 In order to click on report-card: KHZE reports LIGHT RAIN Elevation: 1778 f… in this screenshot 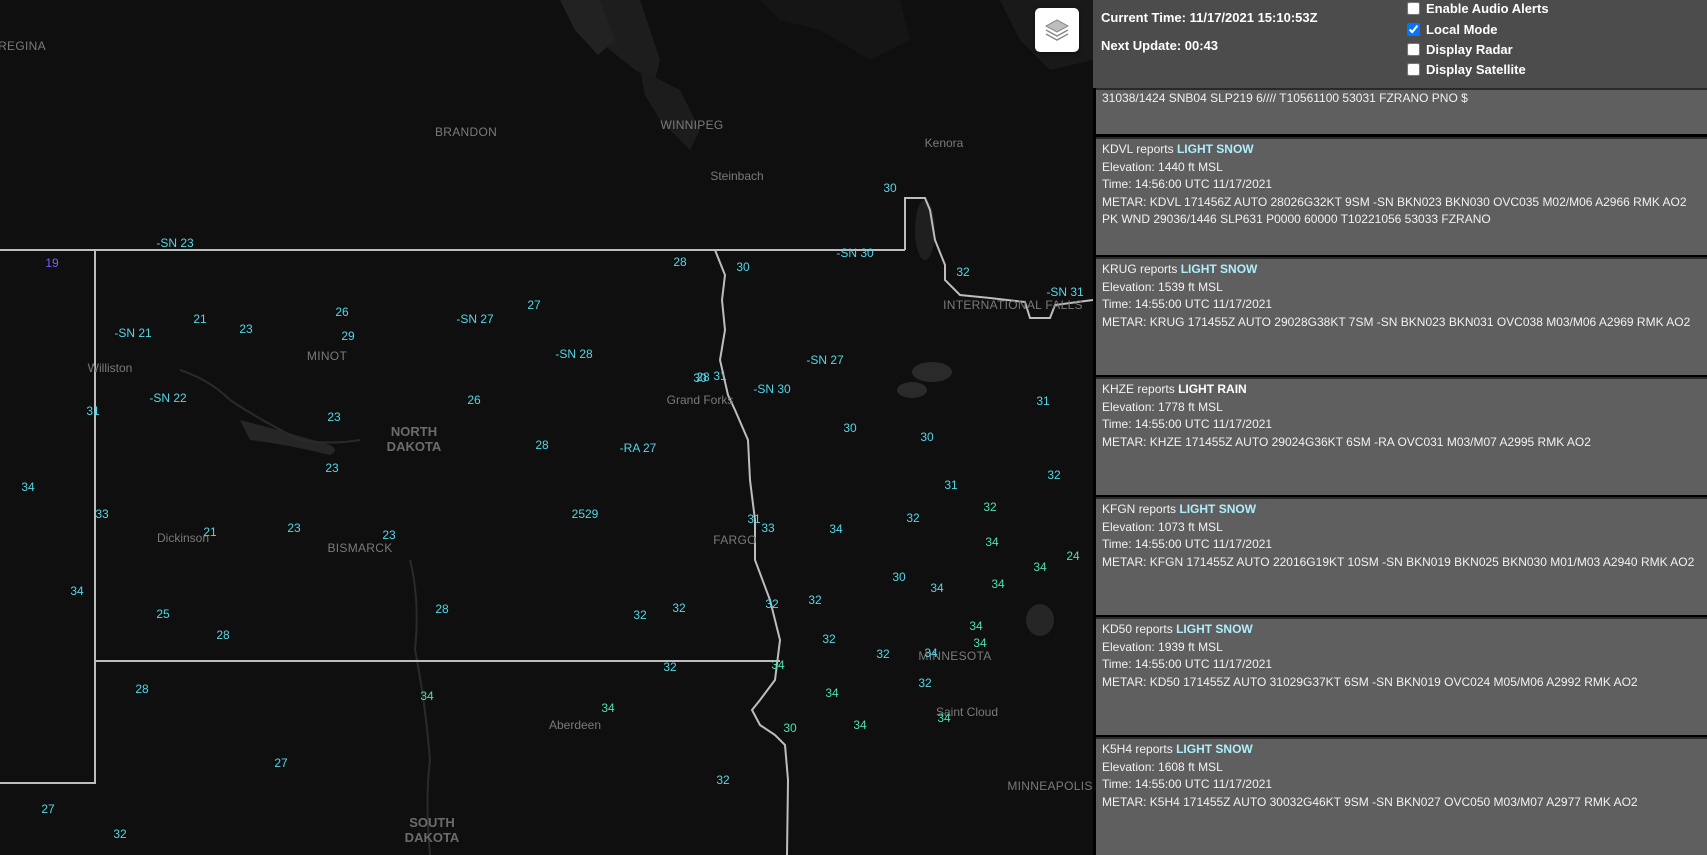, I will do `click(1401, 436)`.